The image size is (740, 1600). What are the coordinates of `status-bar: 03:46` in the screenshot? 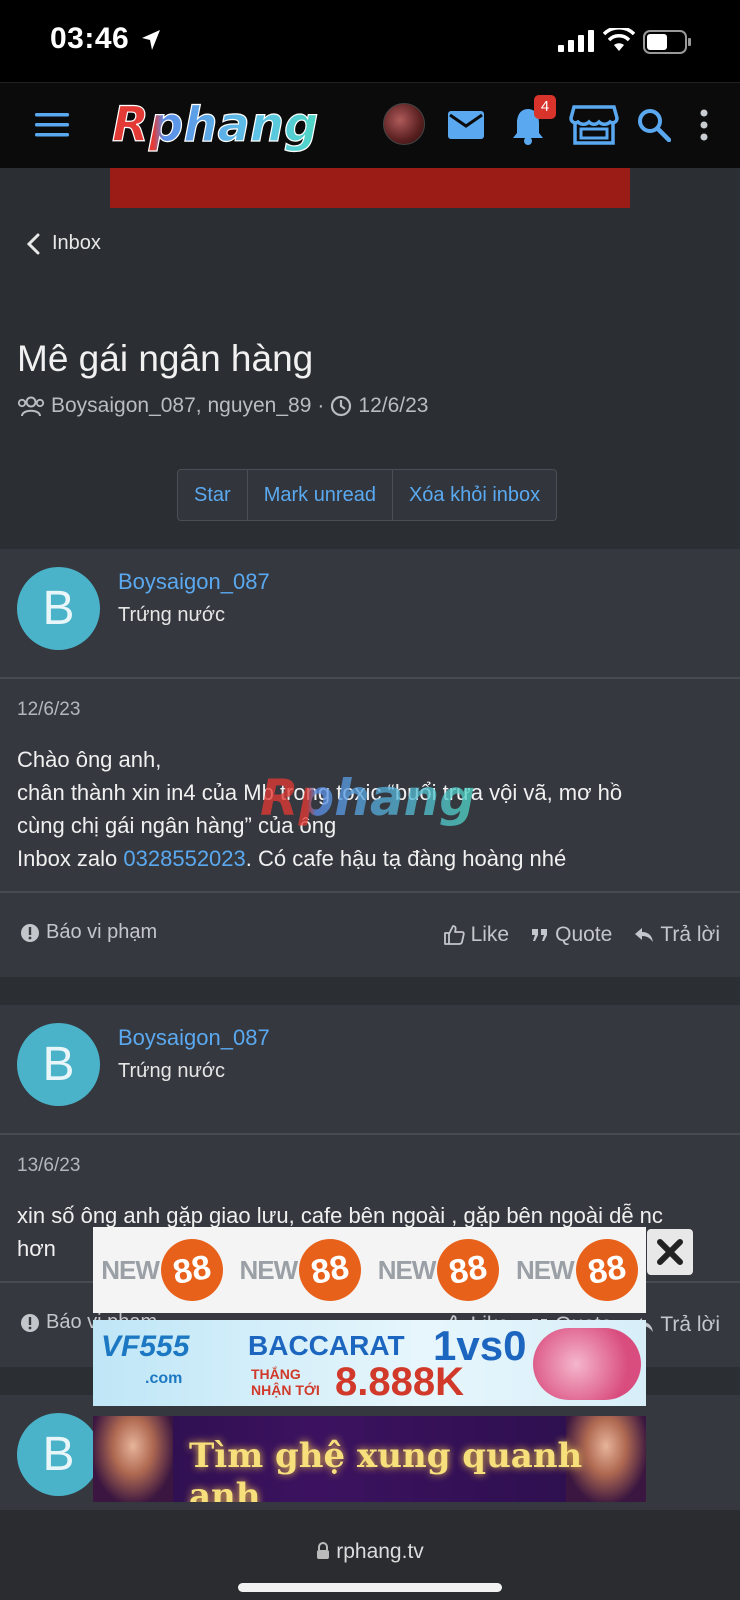 It's located at (370, 41).